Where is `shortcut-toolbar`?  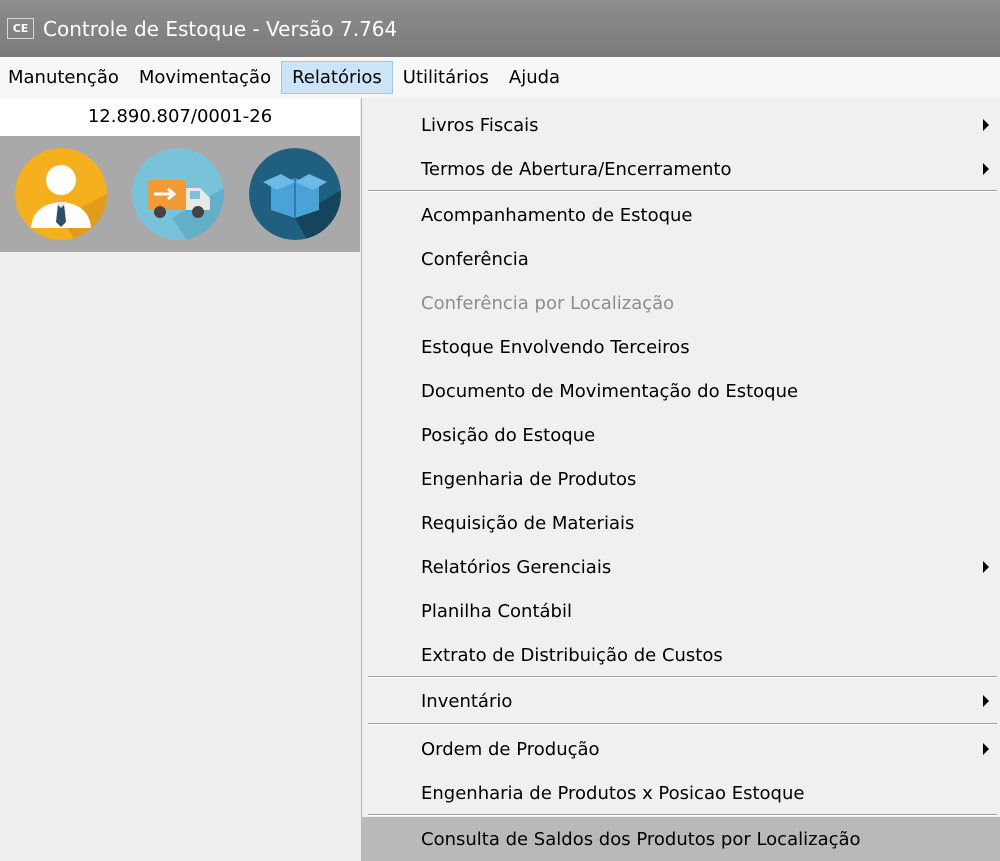 shortcut-toolbar is located at coordinates (180, 194).